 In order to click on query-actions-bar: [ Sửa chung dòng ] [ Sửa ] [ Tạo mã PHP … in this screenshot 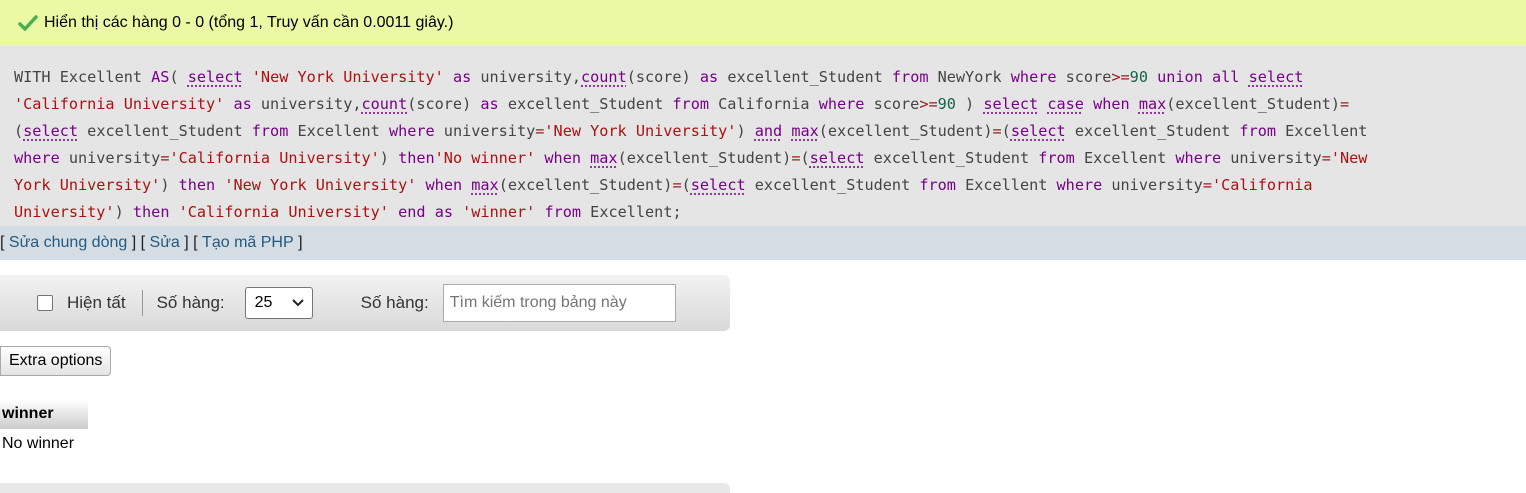, I will do `click(763, 243)`.